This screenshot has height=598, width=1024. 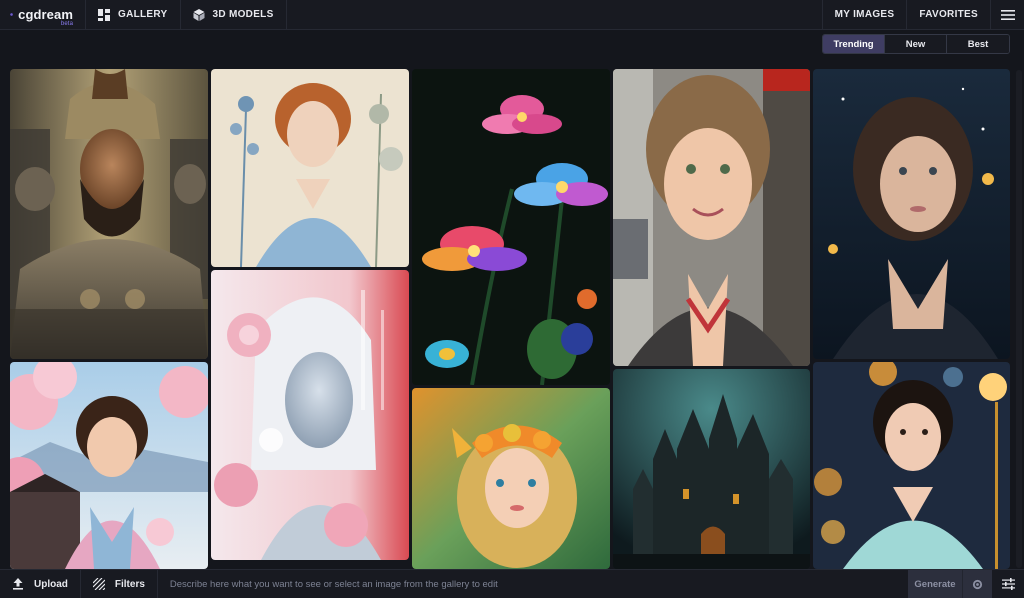 What do you see at coordinates (18, 584) in the screenshot?
I see `upload-icon` at bounding box center [18, 584].